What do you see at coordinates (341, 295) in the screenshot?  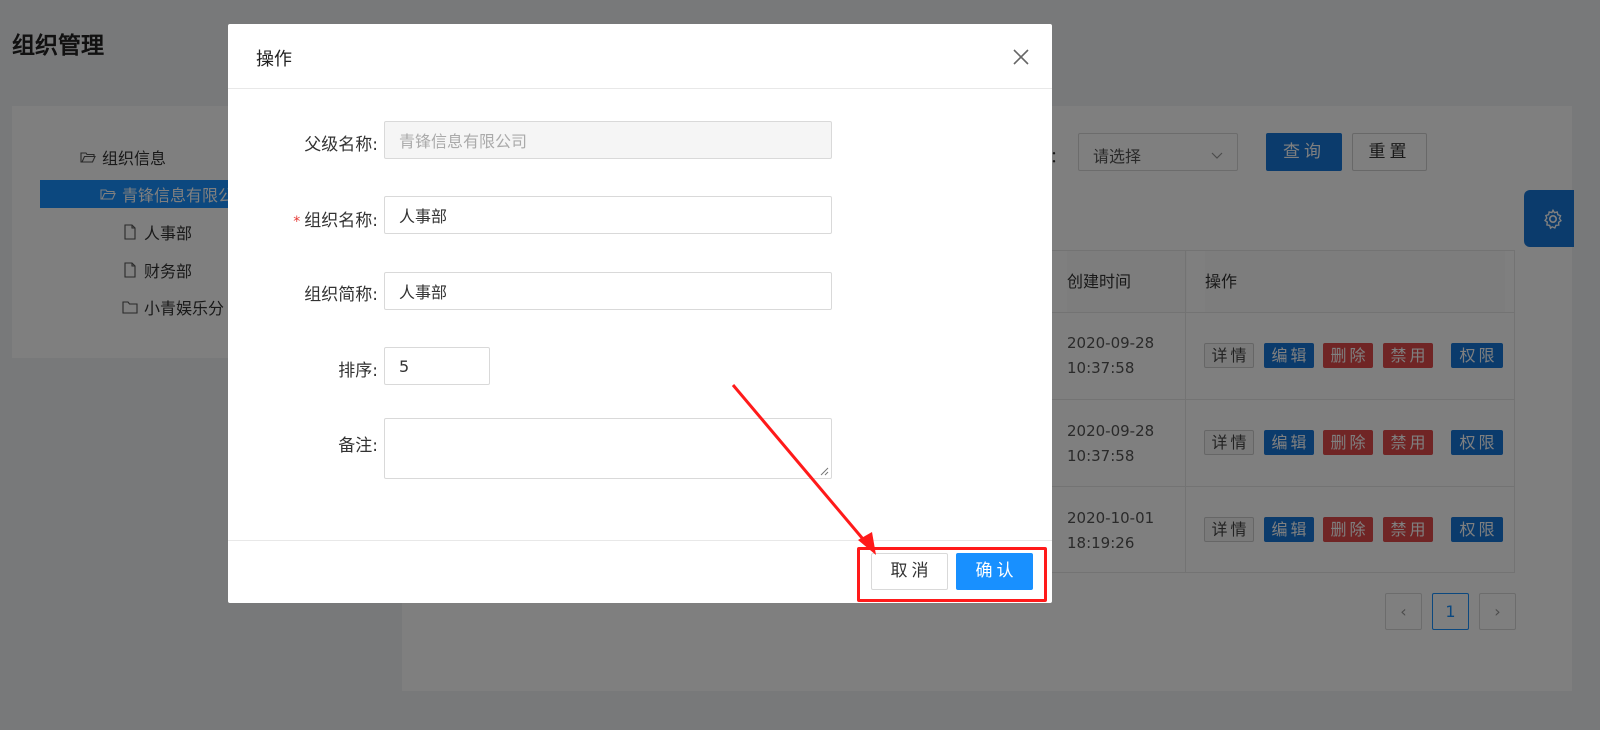 I see `org-short-name-label: 组织简称:` at bounding box center [341, 295].